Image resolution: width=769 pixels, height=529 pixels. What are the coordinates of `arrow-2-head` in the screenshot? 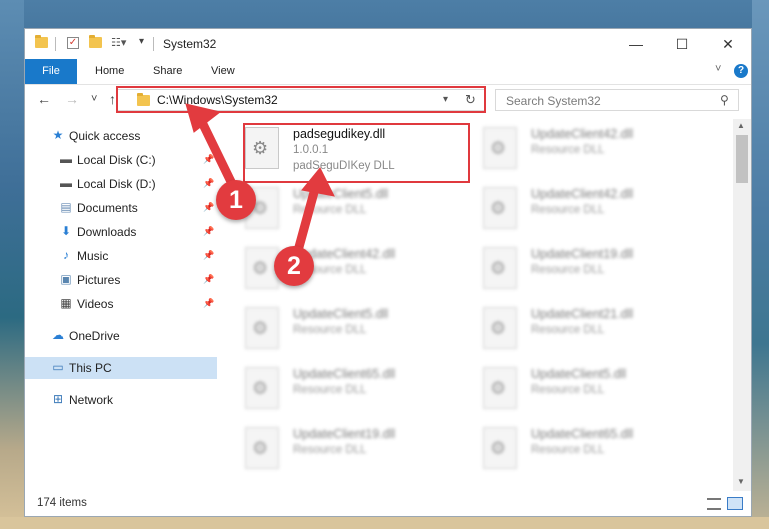 It's located at (318, 182).